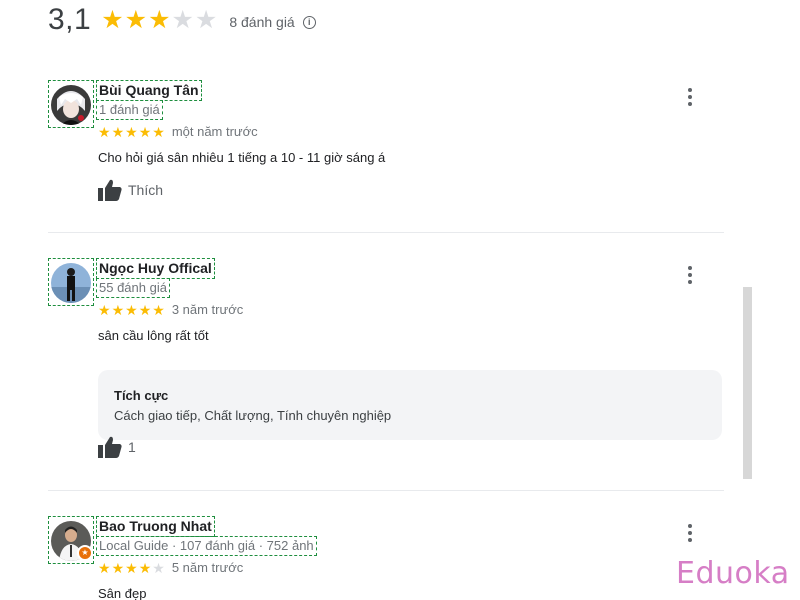  I want to click on author-meta: 1 đánh giá, so click(129, 109).